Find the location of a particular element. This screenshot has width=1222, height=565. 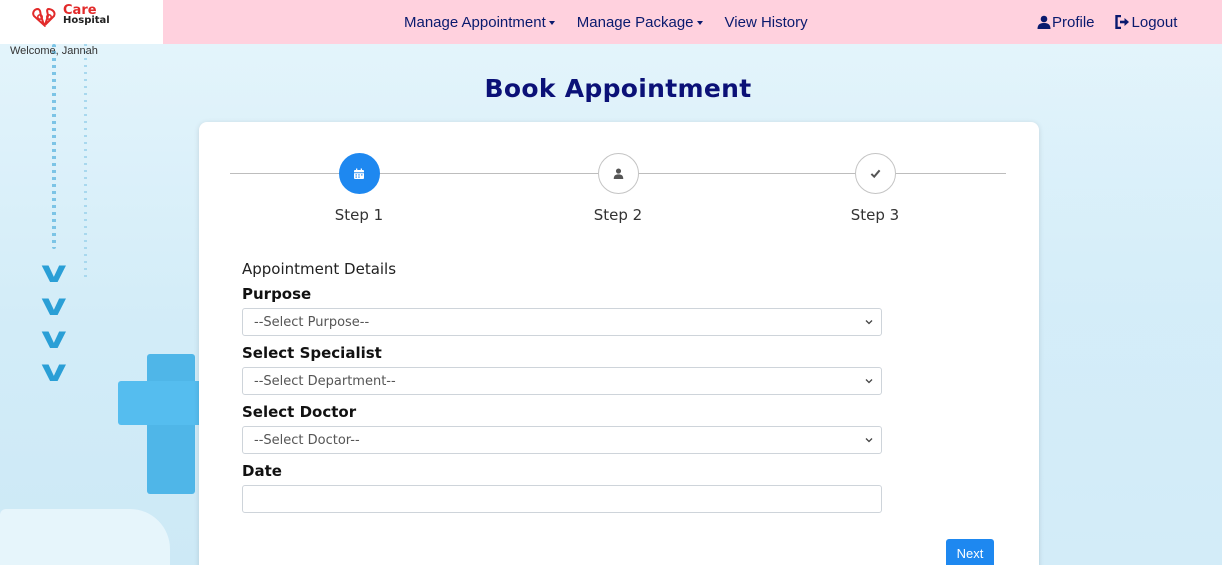

doctor-label: Select Doctor is located at coordinates (299, 412).